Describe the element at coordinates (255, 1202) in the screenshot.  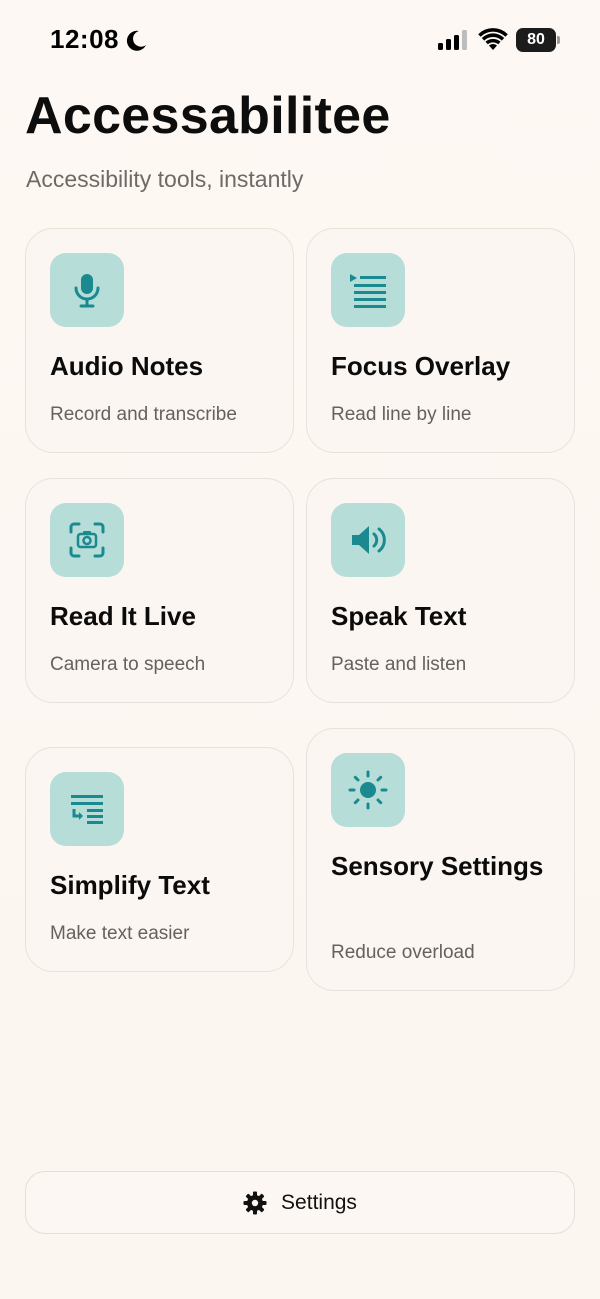
I see `gear-icon` at that location.